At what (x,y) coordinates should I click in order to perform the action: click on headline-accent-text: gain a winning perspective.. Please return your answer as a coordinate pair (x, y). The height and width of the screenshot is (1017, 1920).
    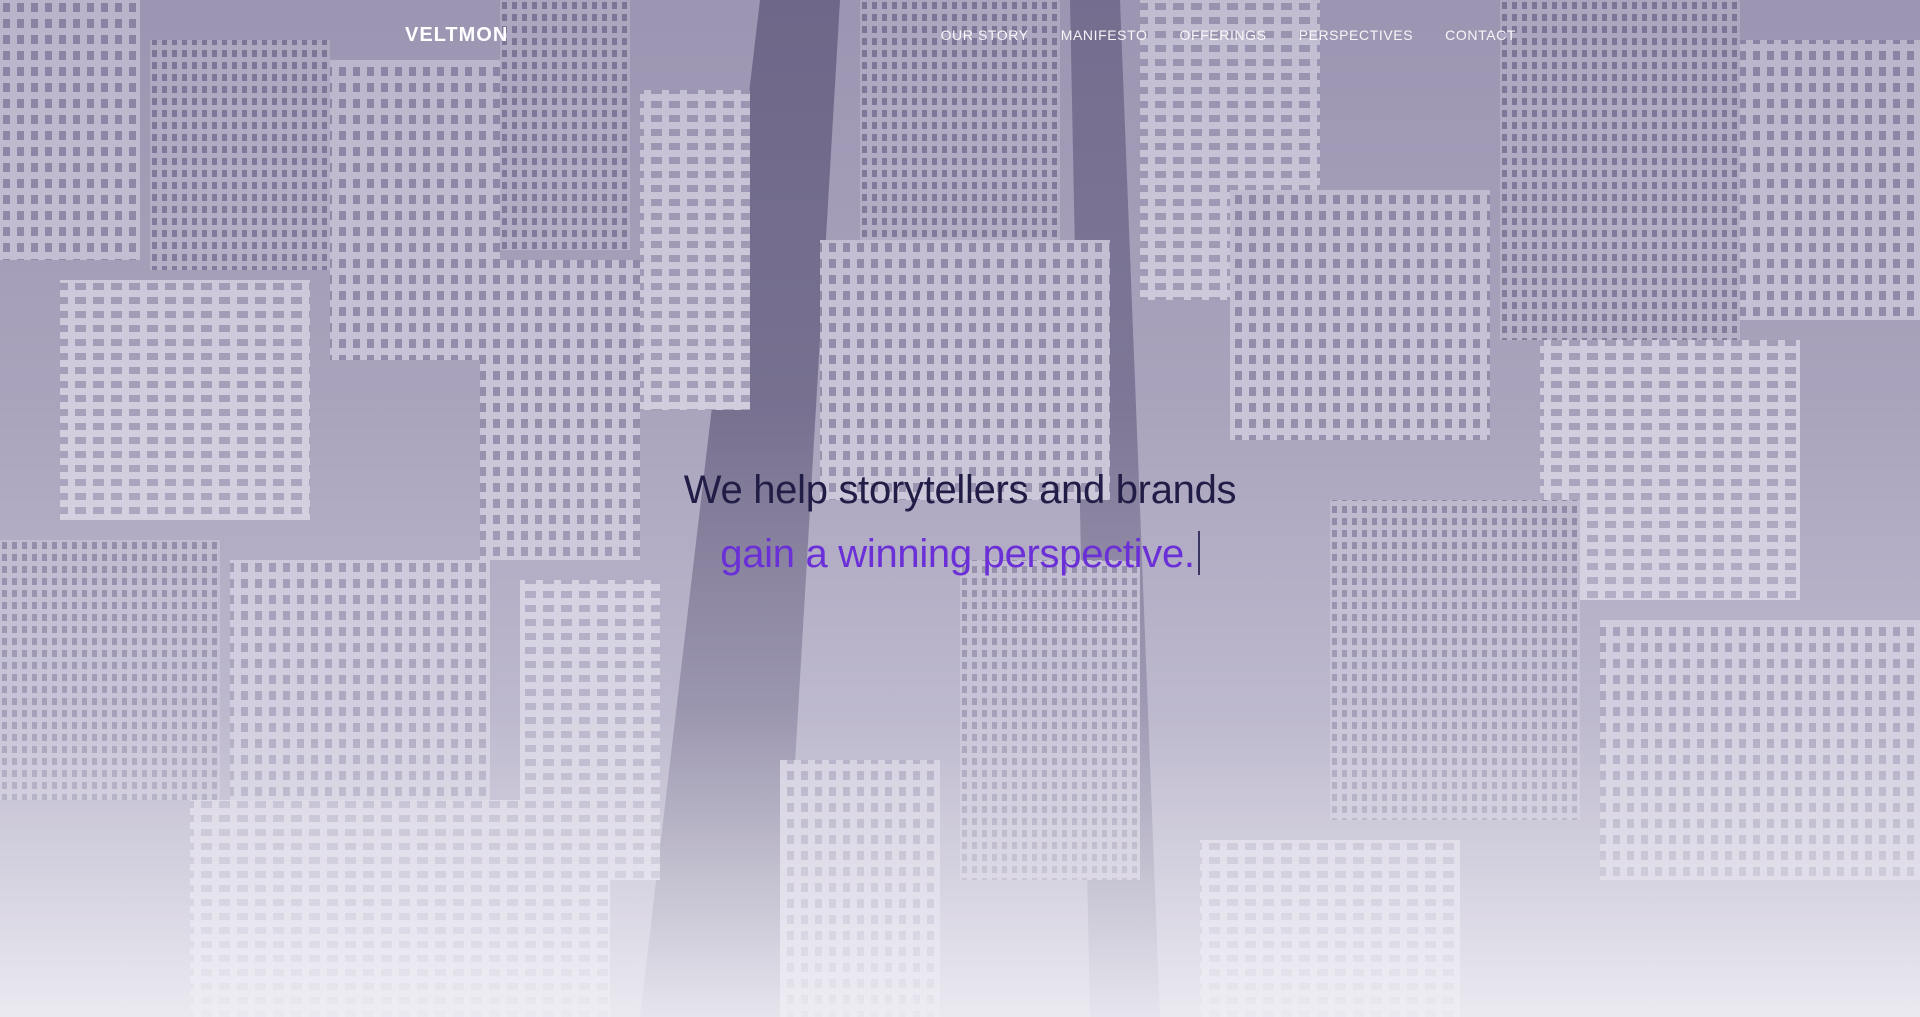
    Looking at the image, I should click on (957, 554).